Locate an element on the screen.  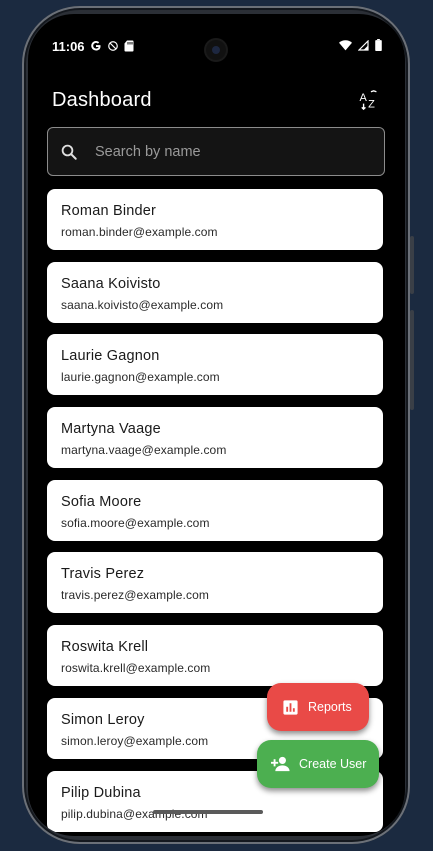
svg-text: Z is located at coordinates (371, 104).